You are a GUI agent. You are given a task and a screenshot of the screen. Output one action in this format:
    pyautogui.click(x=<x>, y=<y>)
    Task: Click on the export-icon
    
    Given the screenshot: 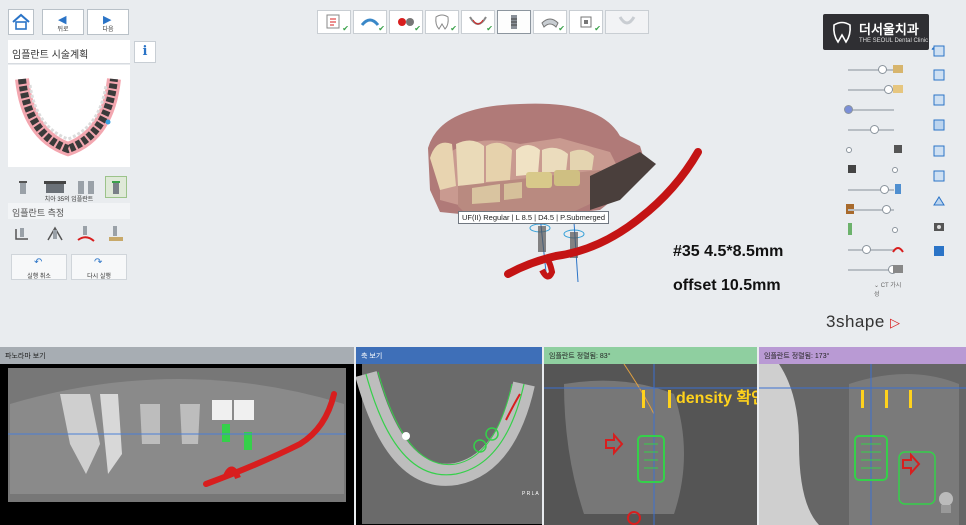 What is the action you would take?
    pyautogui.click(x=627, y=20)
    